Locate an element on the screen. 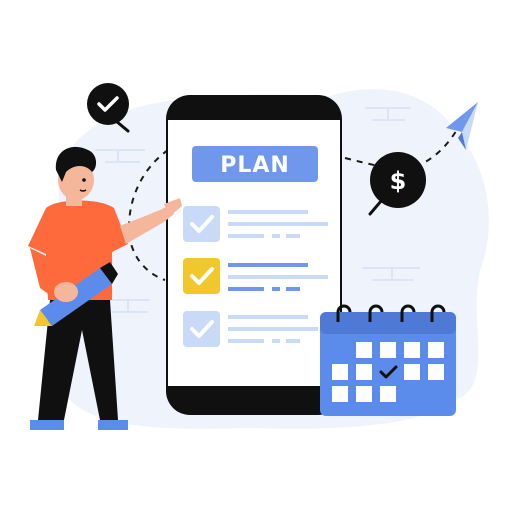 This screenshot has width=512, height=512. character-hand-left is located at coordinates (66, 292).